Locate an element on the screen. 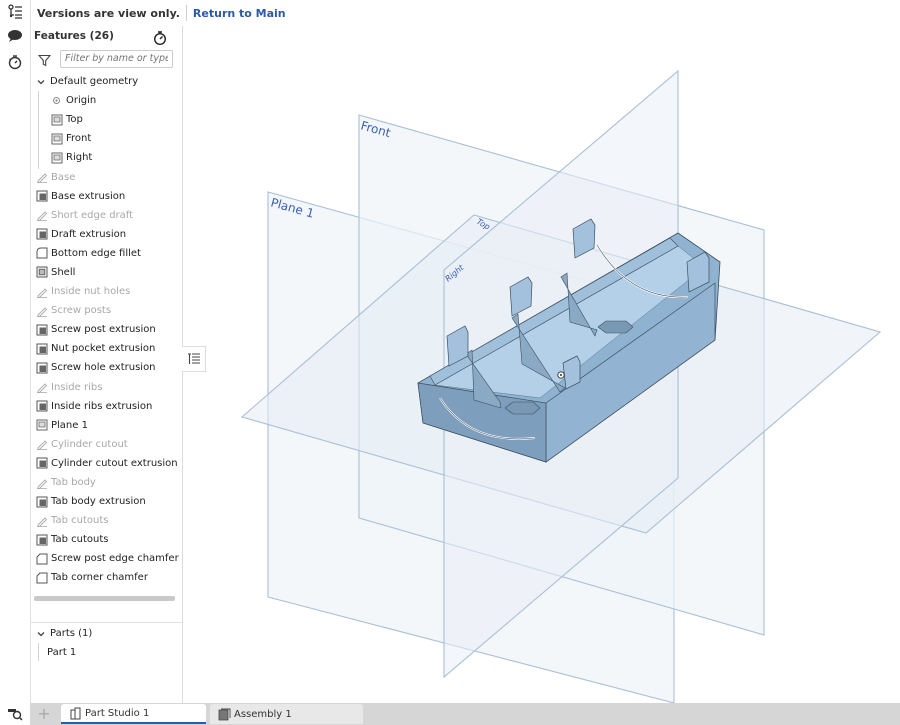 The height and width of the screenshot is (725, 900). feature-label: Nut pocket extrusion is located at coordinates (103, 349).